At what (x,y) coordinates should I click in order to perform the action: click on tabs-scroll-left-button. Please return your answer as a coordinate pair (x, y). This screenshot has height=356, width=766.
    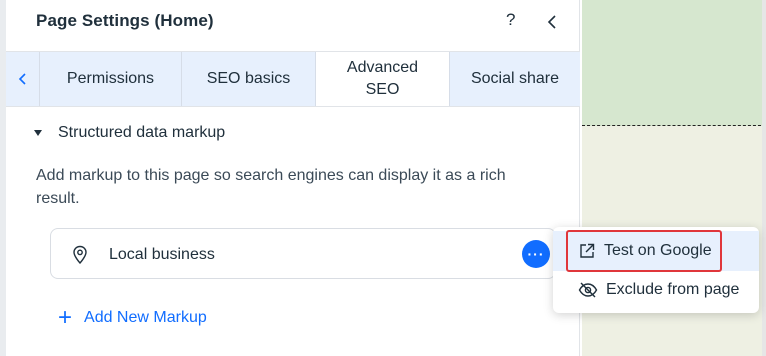
    Looking at the image, I should click on (23, 79).